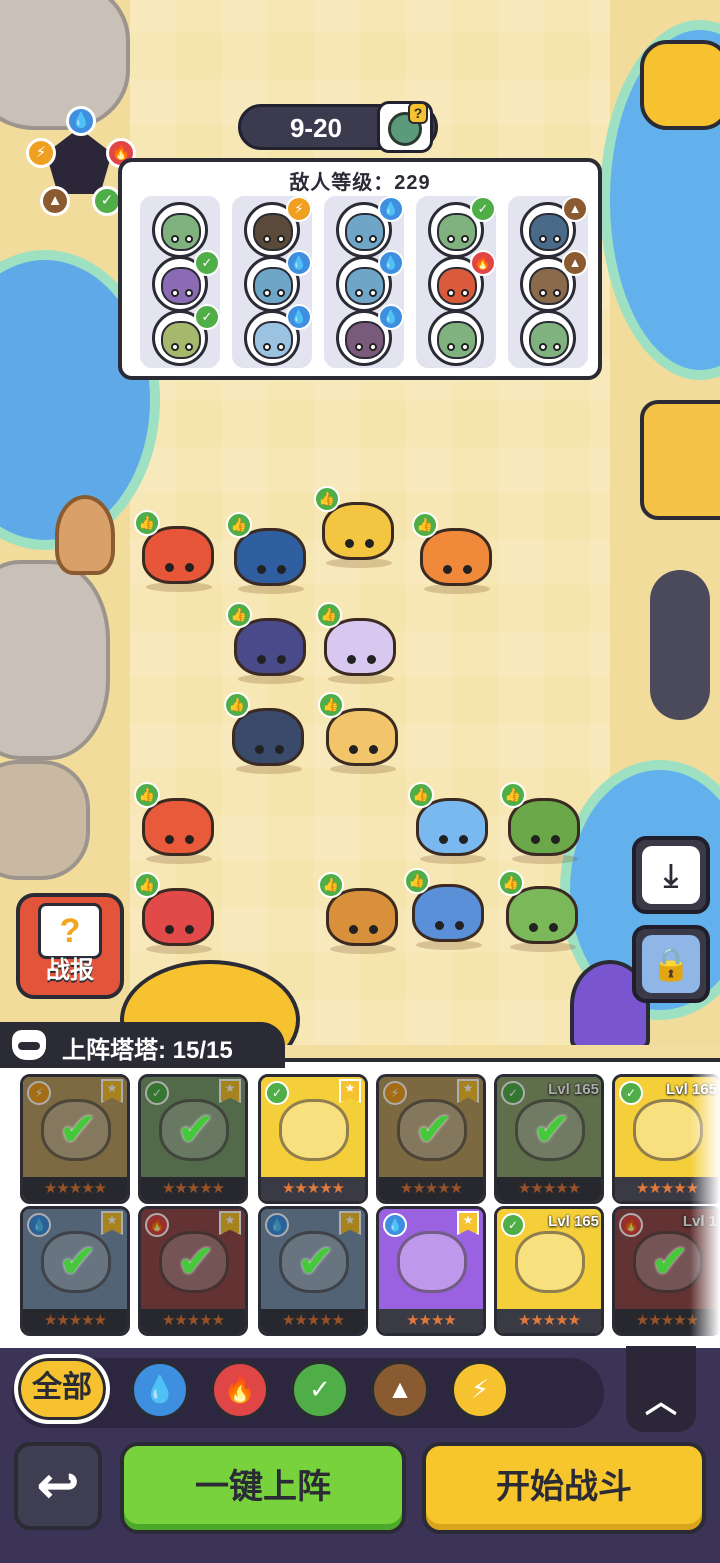 Image resolution: width=720 pixels, height=1563 pixels. What do you see at coordinates (313, 1139) in the screenshot?
I see `unit-card: ✓ ★ ★★★★★` at bounding box center [313, 1139].